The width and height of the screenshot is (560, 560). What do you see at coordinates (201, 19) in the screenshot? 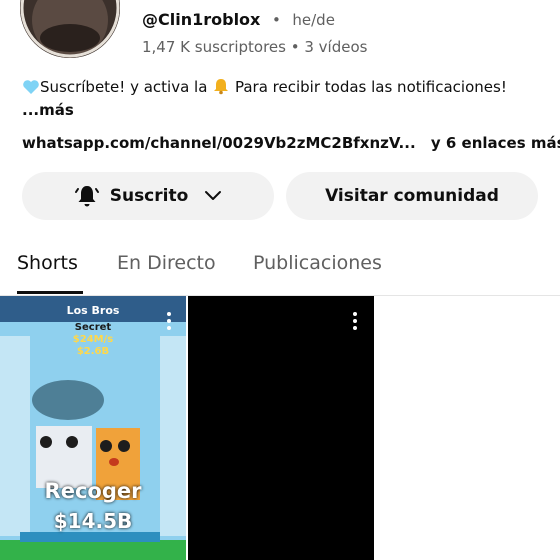
I see `channel-handle: @Clin1roblox` at bounding box center [201, 19].